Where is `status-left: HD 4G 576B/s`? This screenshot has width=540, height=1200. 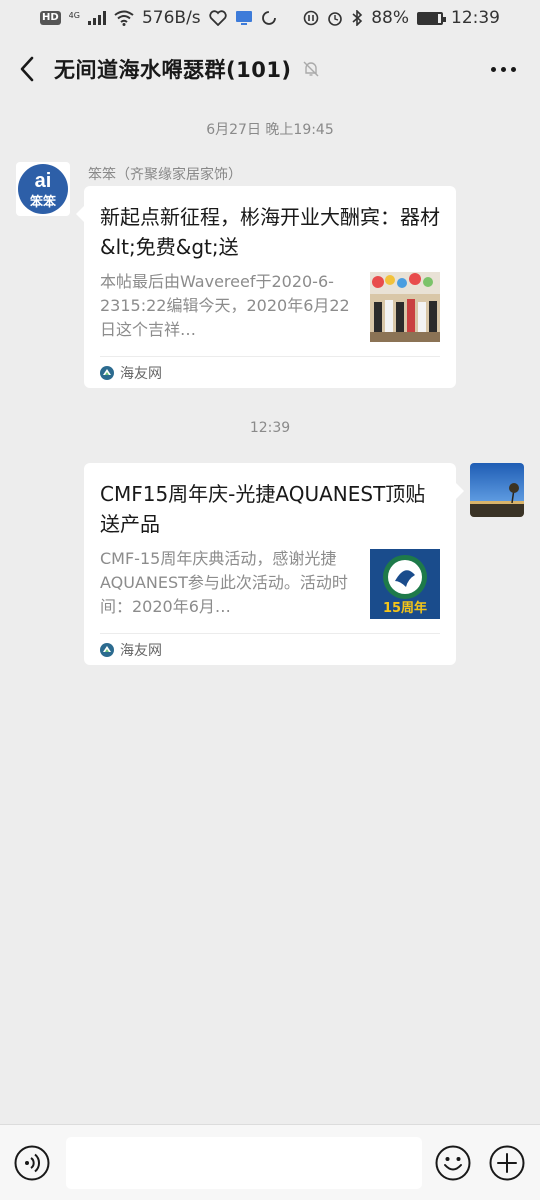
status-left: HD 4G 576B/s is located at coordinates (158, 18).